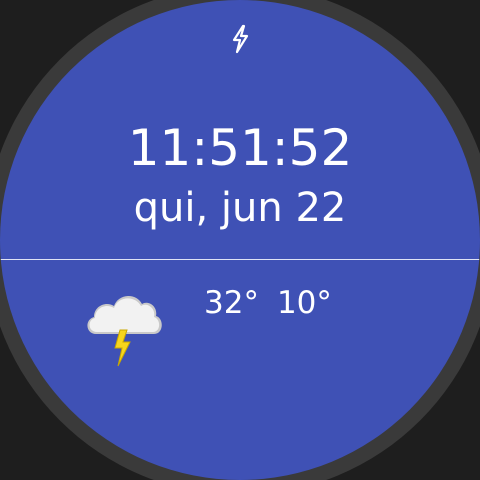 The width and height of the screenshot is (480, 480). Describe the element at coordinates (240, 148) in the screenshot. I see `time-display: 11:51:52` at that location.